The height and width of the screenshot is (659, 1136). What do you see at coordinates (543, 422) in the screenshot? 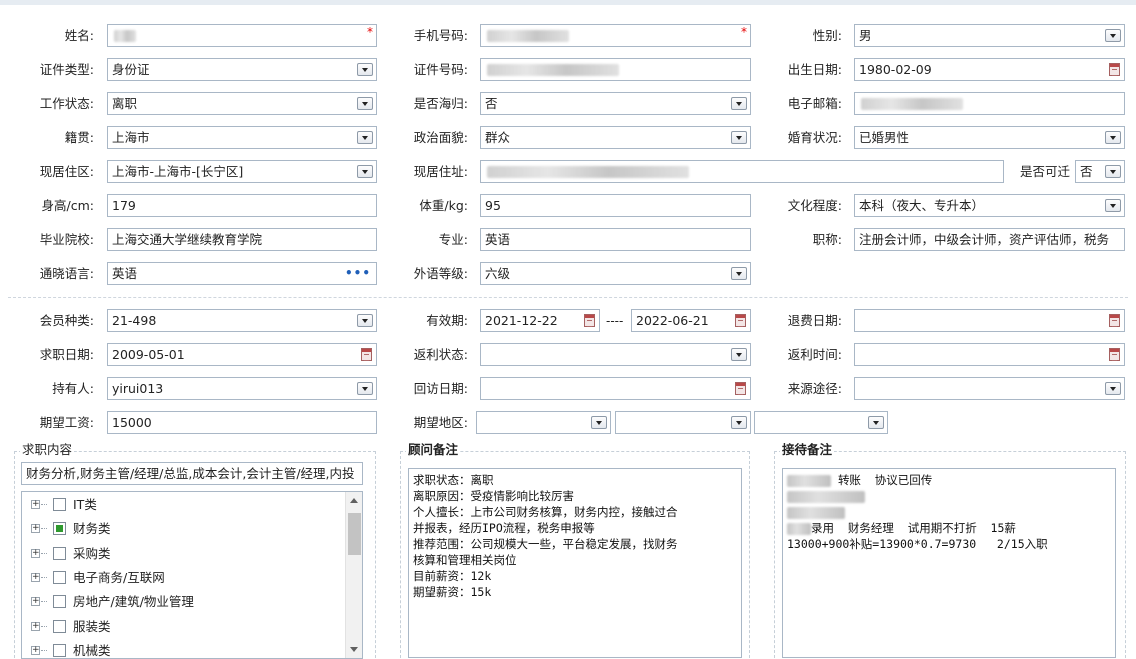
I see `area-province-select` at bounding box center [543, 422].